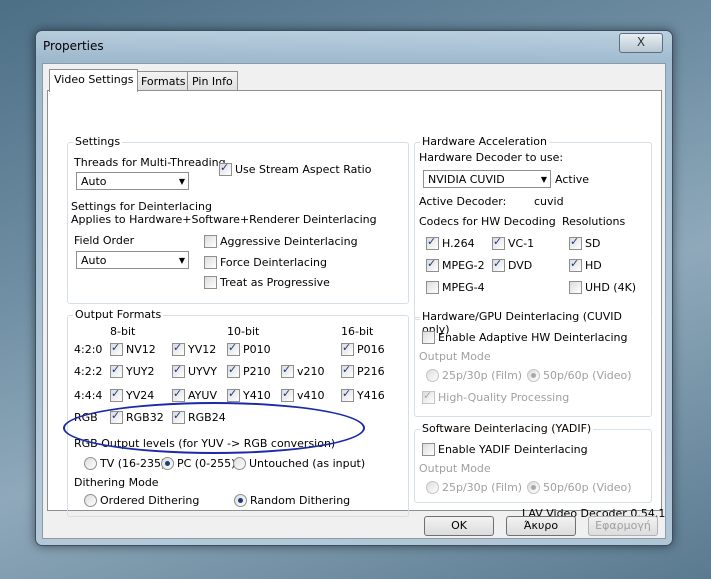 The image size is (711, 579). I want to click on ok-button: OK, so click(459, 526).